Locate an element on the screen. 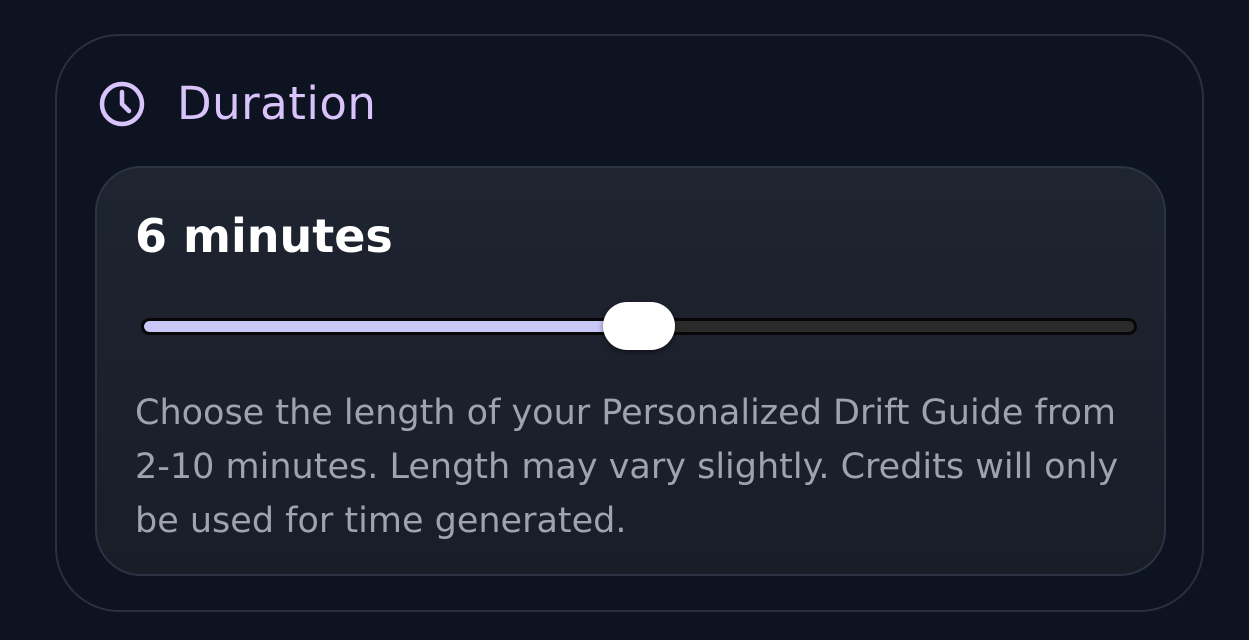  section-header: Duration is located at coordinates (236, 104).